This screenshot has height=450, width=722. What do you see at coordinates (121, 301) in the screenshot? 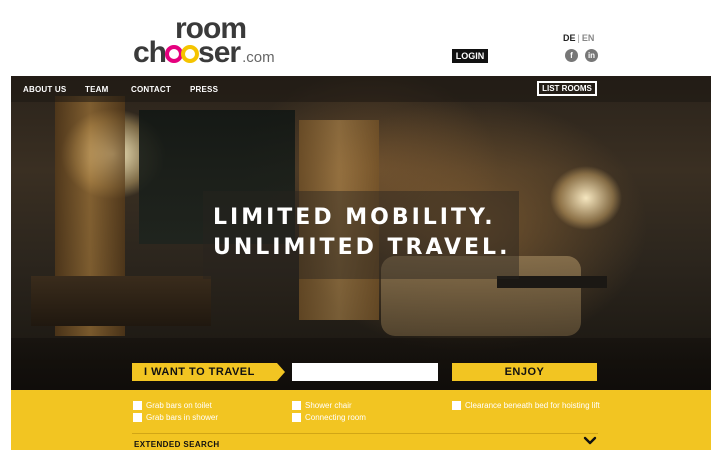
I see `hero-desk` at bounding box center [121, 301].